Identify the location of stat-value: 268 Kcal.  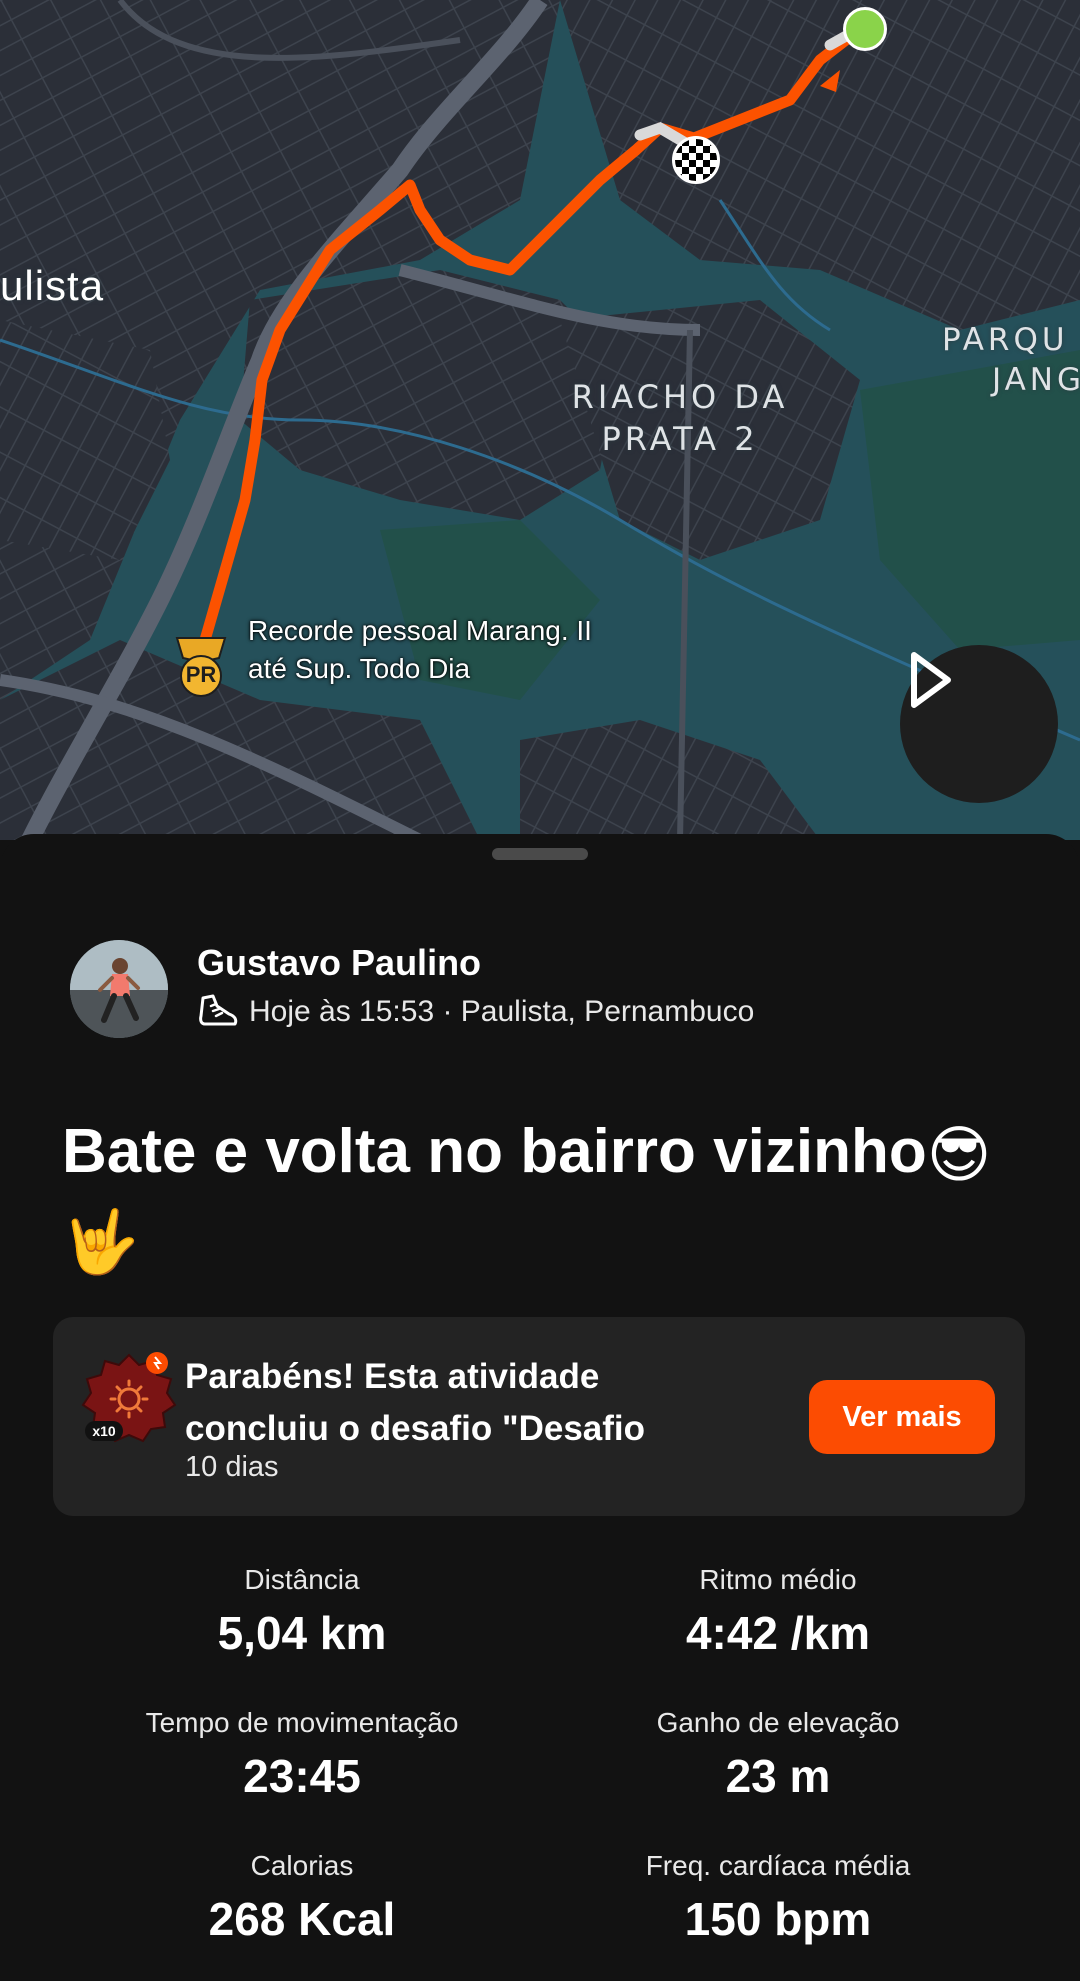
(302, 1919).